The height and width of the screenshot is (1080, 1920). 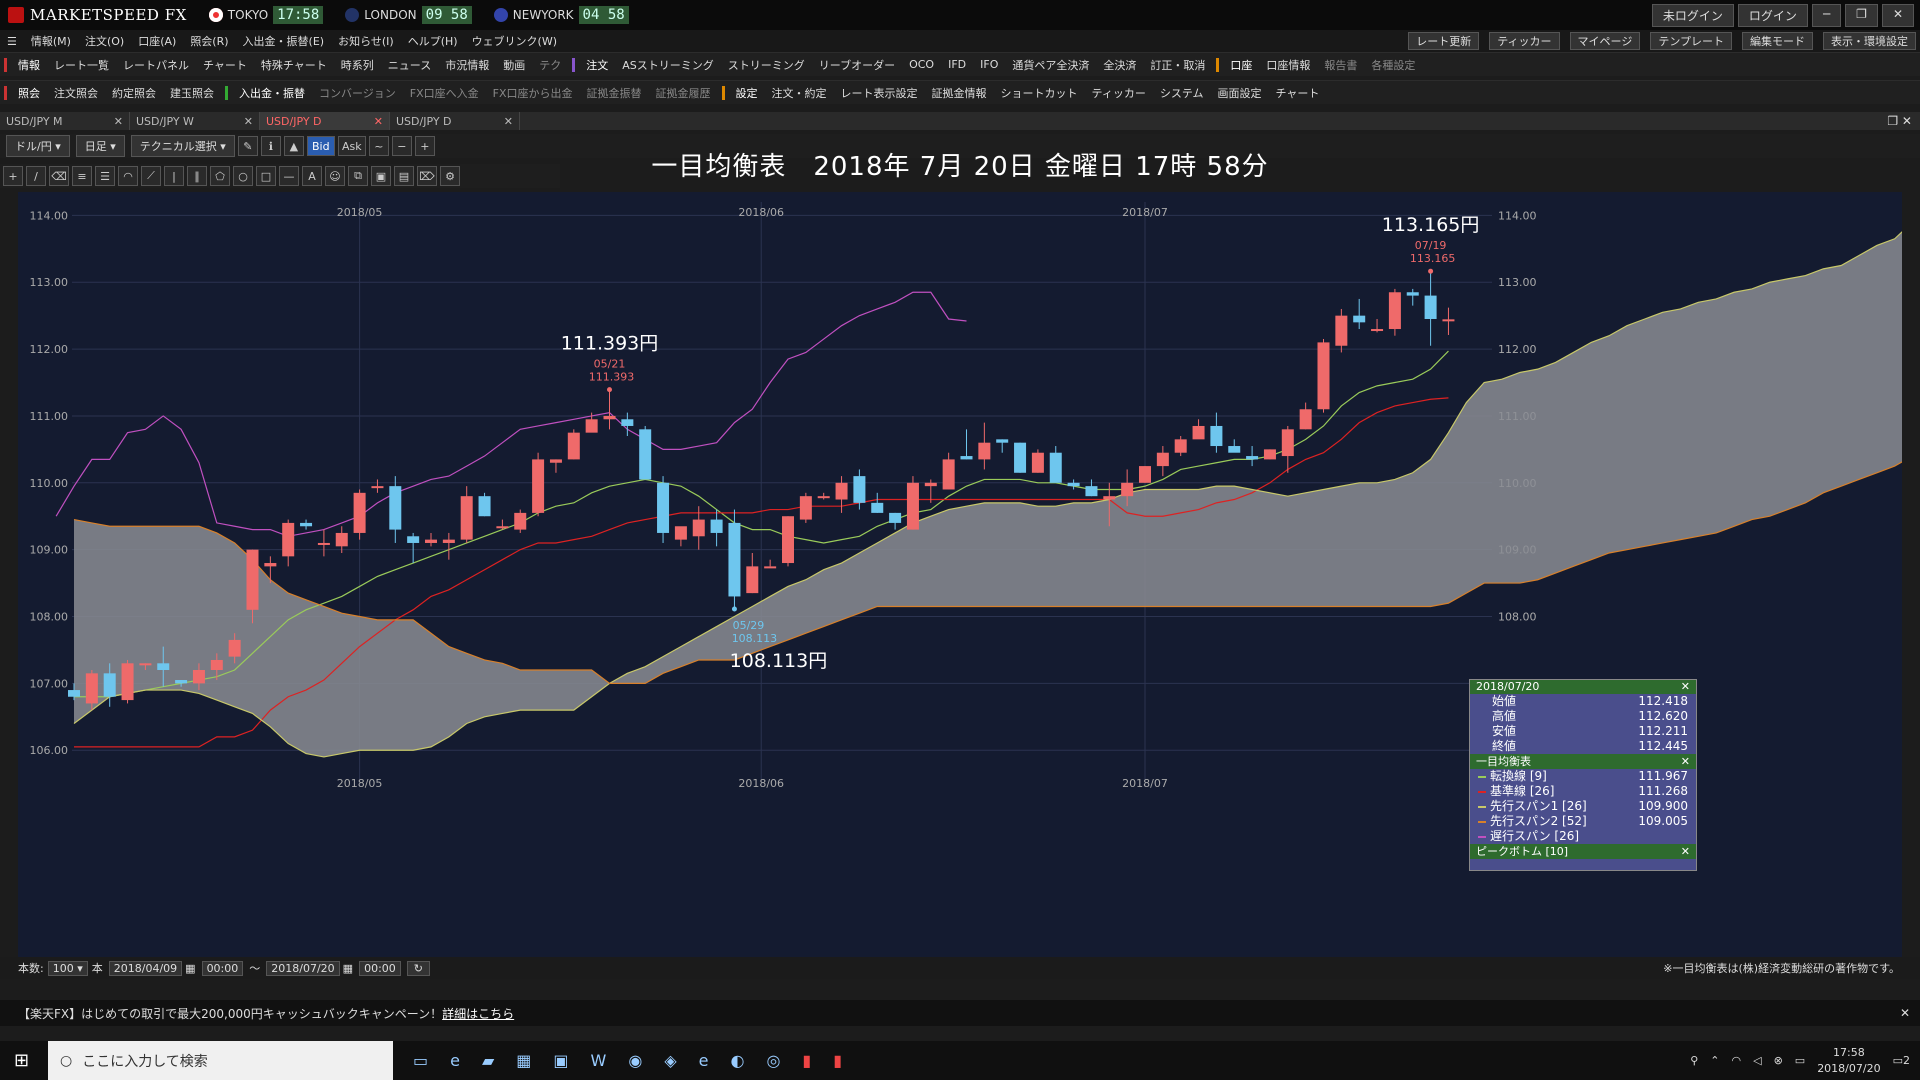 What do you see at coordinates (380, 968) in the screenshot?
I see `to-time-input: 00:00` at bounding box center [380, 968].